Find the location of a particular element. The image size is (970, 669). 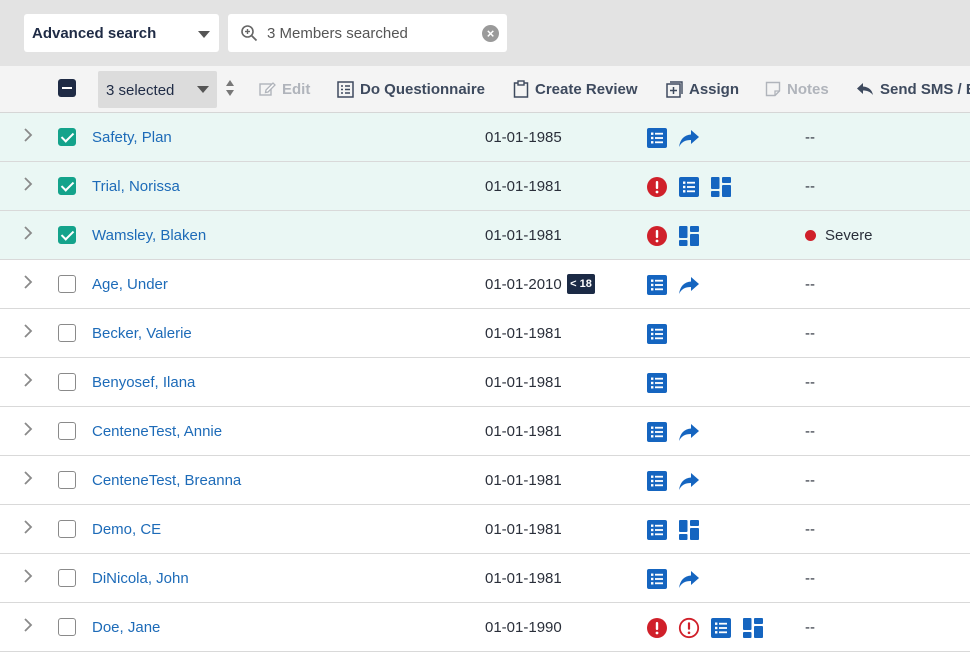

severity-status: Severe is located at coordinates (839, 235).